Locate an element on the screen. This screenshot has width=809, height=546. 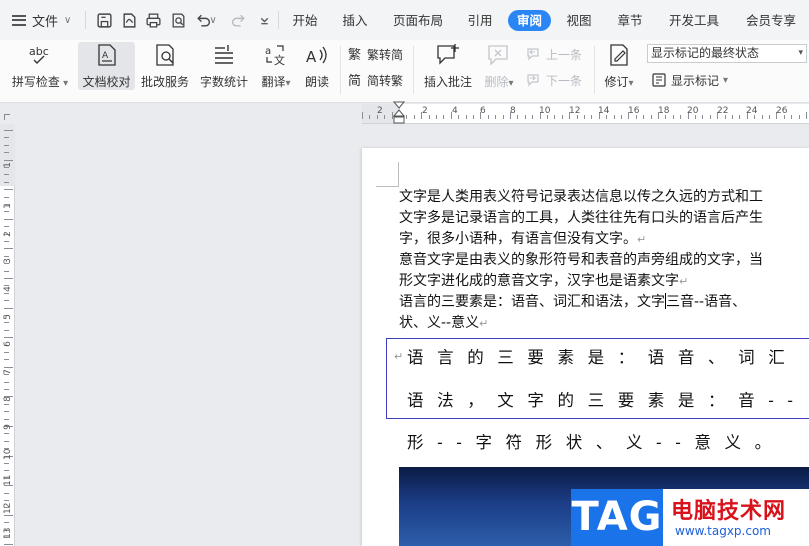
indent-marker-icon is located at coordinates (399, 113).